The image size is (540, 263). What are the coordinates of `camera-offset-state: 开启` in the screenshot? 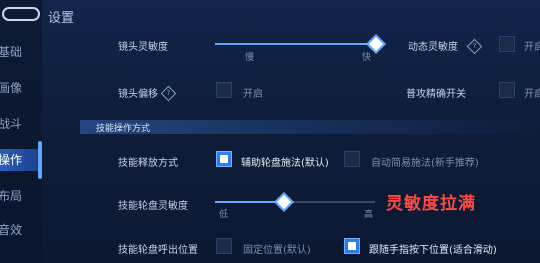 It's located at (253, 94).